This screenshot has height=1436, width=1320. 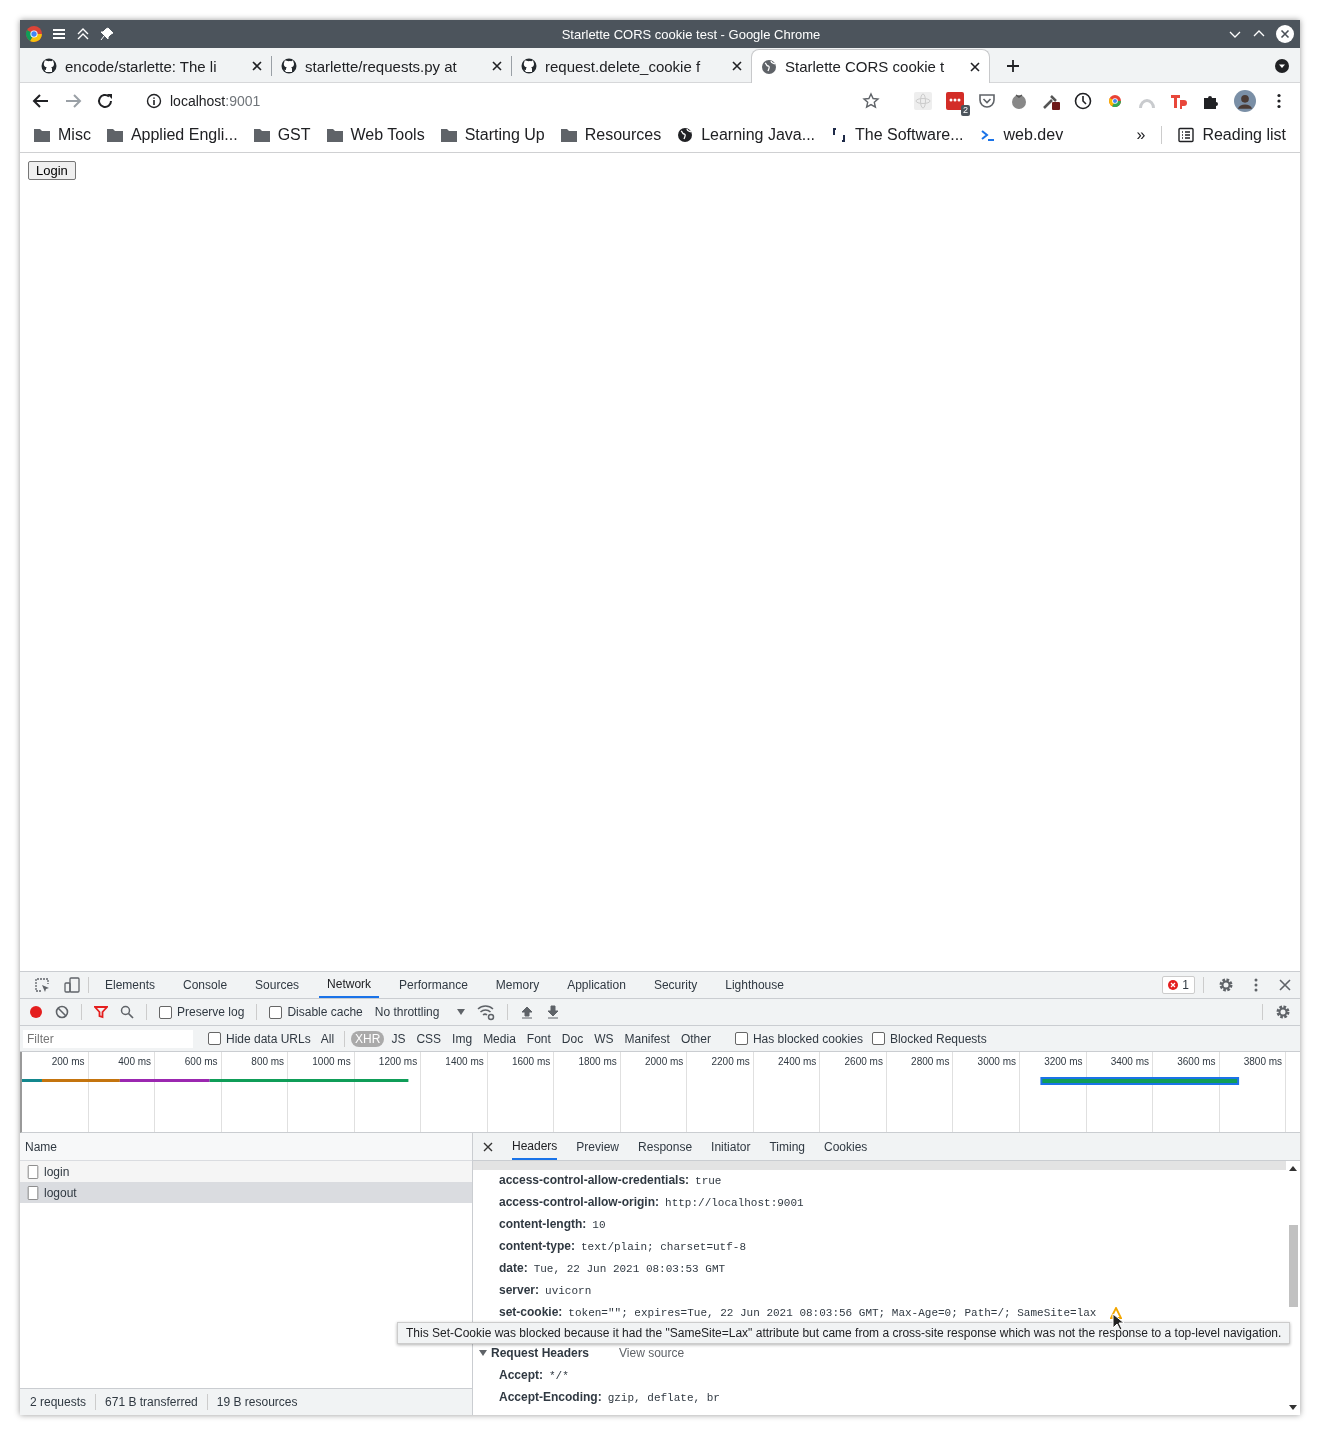 I want to click on clear-icon, so click(x=62, y=1012).